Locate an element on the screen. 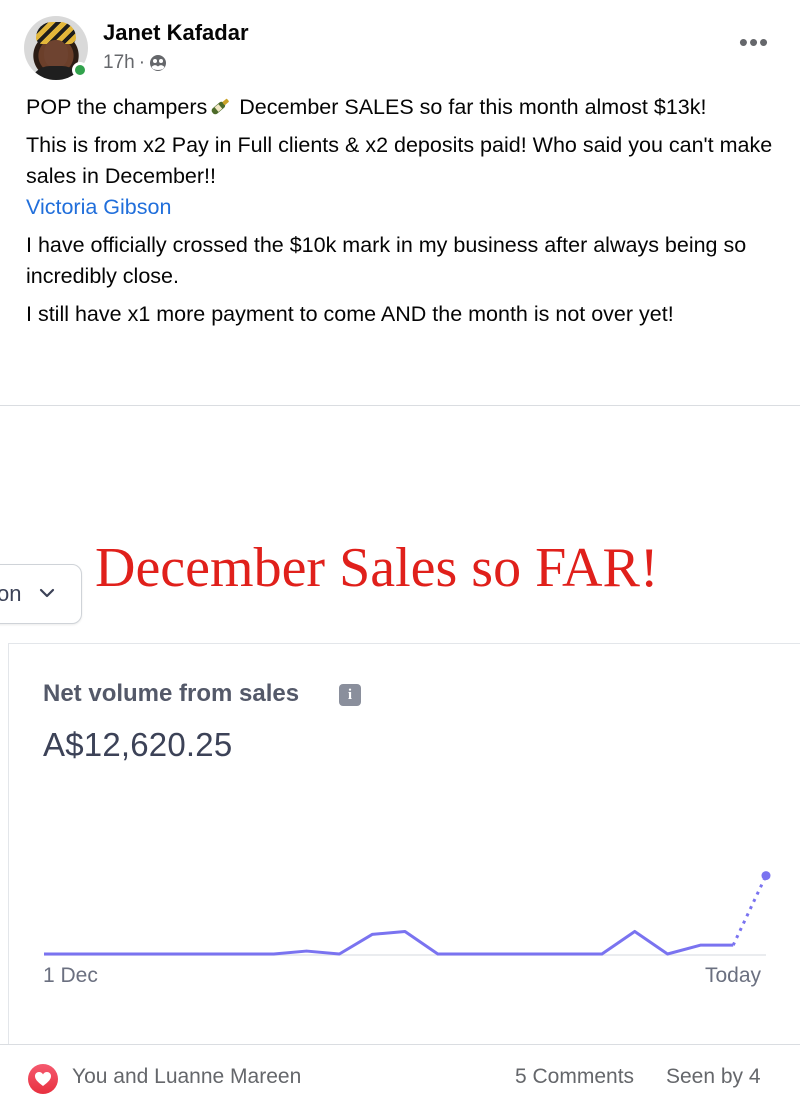 This screenshot has height=1112, width=800. x-axis-start-label: 1 Dec is located at coordinates (70, 975).